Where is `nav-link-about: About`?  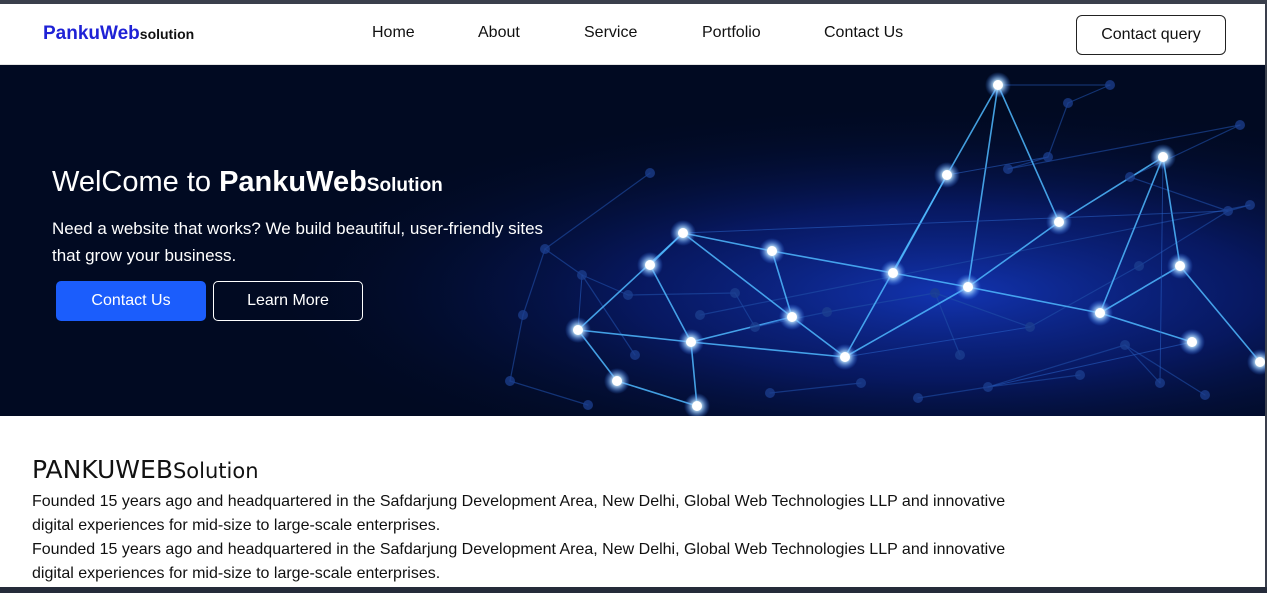 nav-link-about: About is located at coordinates (499, 33).